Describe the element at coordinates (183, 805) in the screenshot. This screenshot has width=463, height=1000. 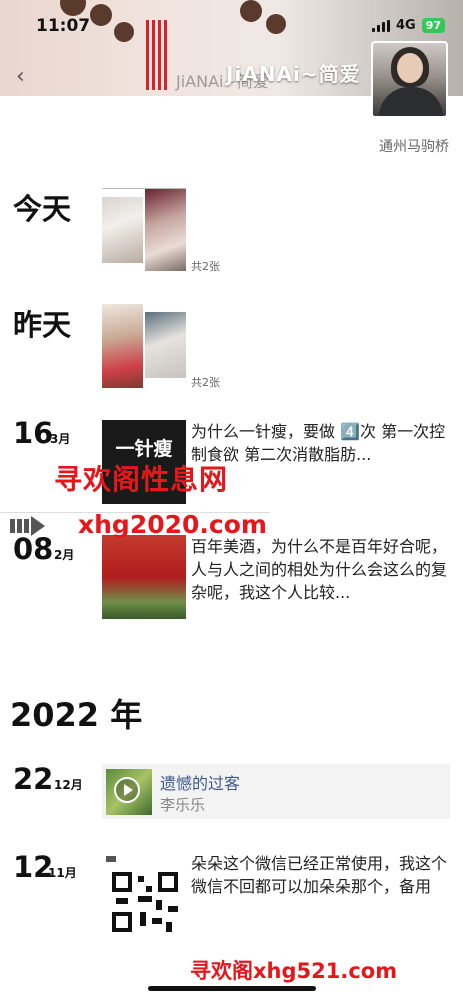
I see `song-artist: 李乐乐` at that location.